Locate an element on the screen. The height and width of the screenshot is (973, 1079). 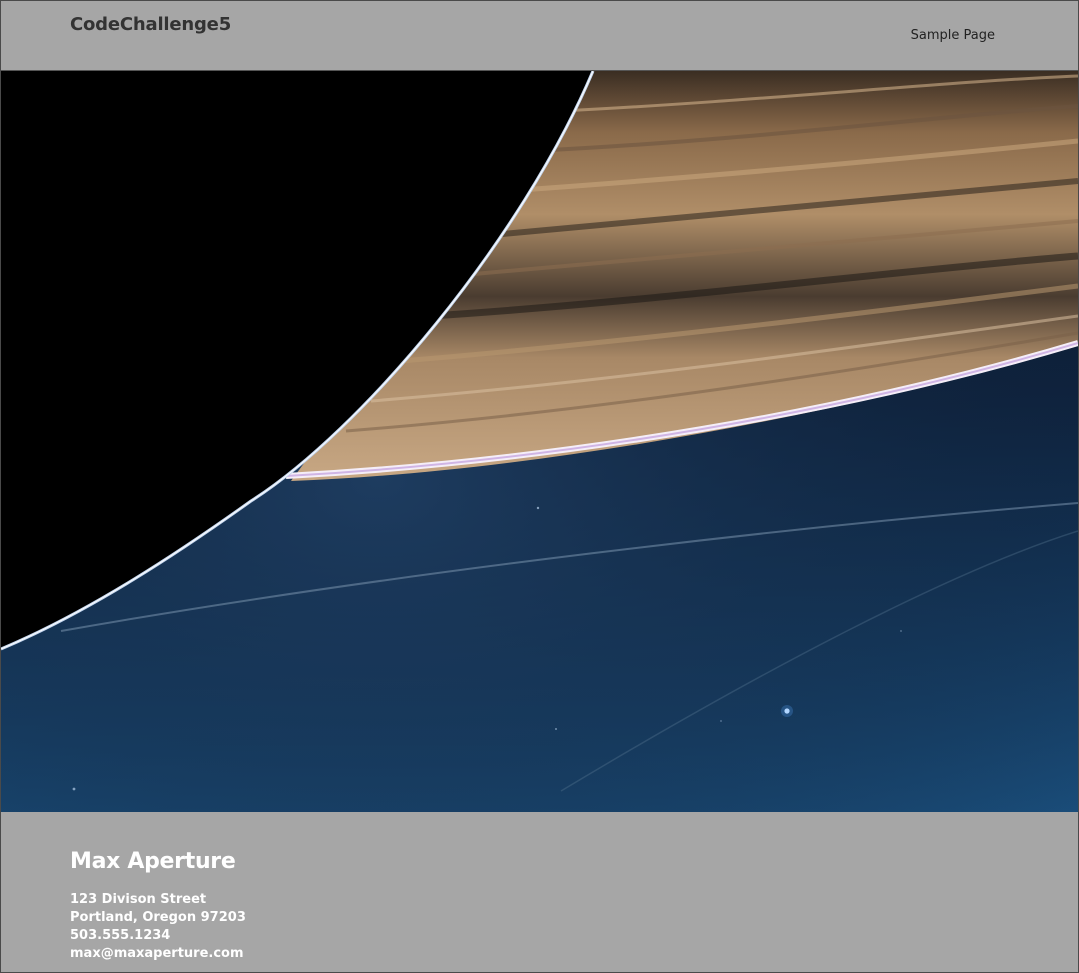
footer-street: 123 Divison Street is located at coordinates (138, 899).